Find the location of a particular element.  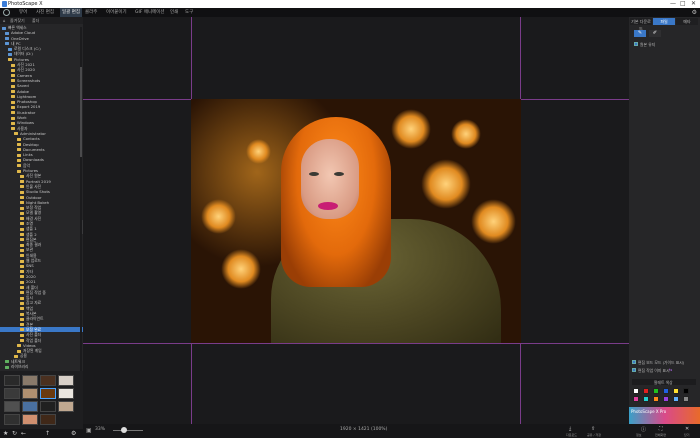

compare-icon: ⇆ is located at coordinates (670, 369).